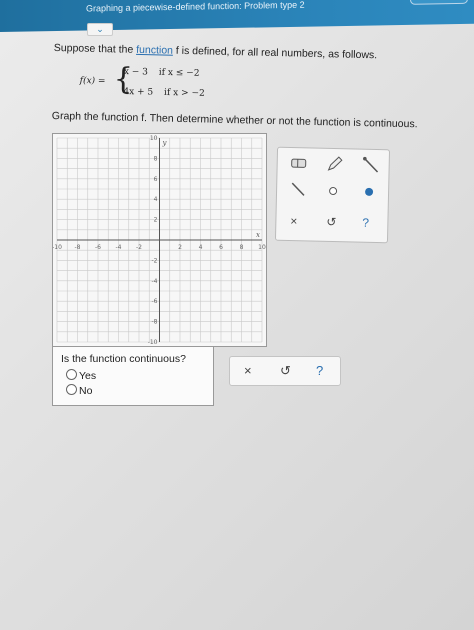  I want to click on y-tick-label: -4, so click(155, 281).